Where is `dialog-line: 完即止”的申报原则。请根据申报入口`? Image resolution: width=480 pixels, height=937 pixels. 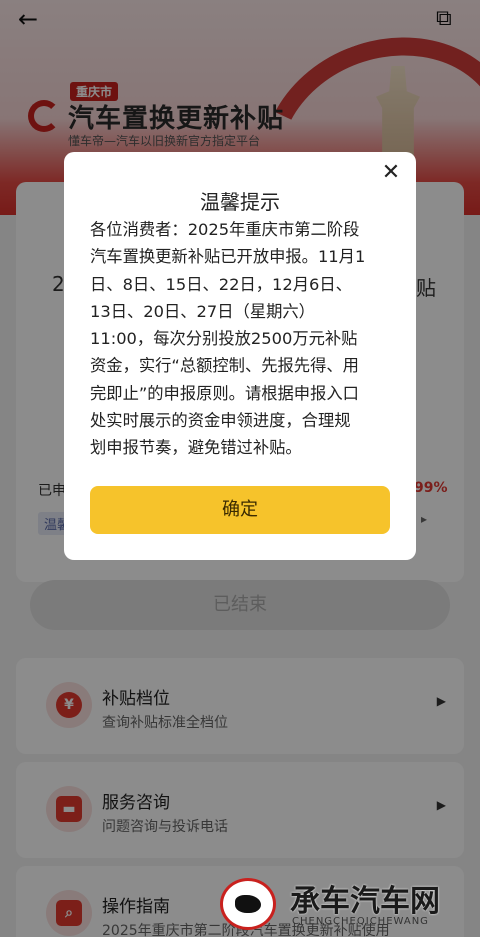 dialog-line: 完即止”的申报原则。请根据申报入口 is located at coordinates (224, 393).